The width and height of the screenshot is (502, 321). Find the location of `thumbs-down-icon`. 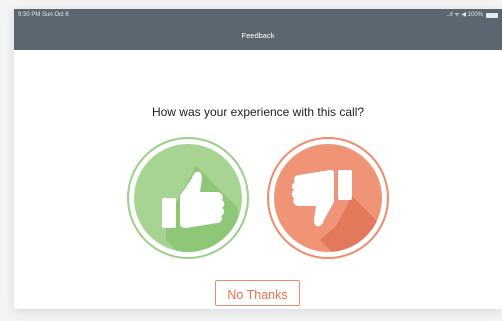

thumbs-down-icon is located at coordinates (328, 198).